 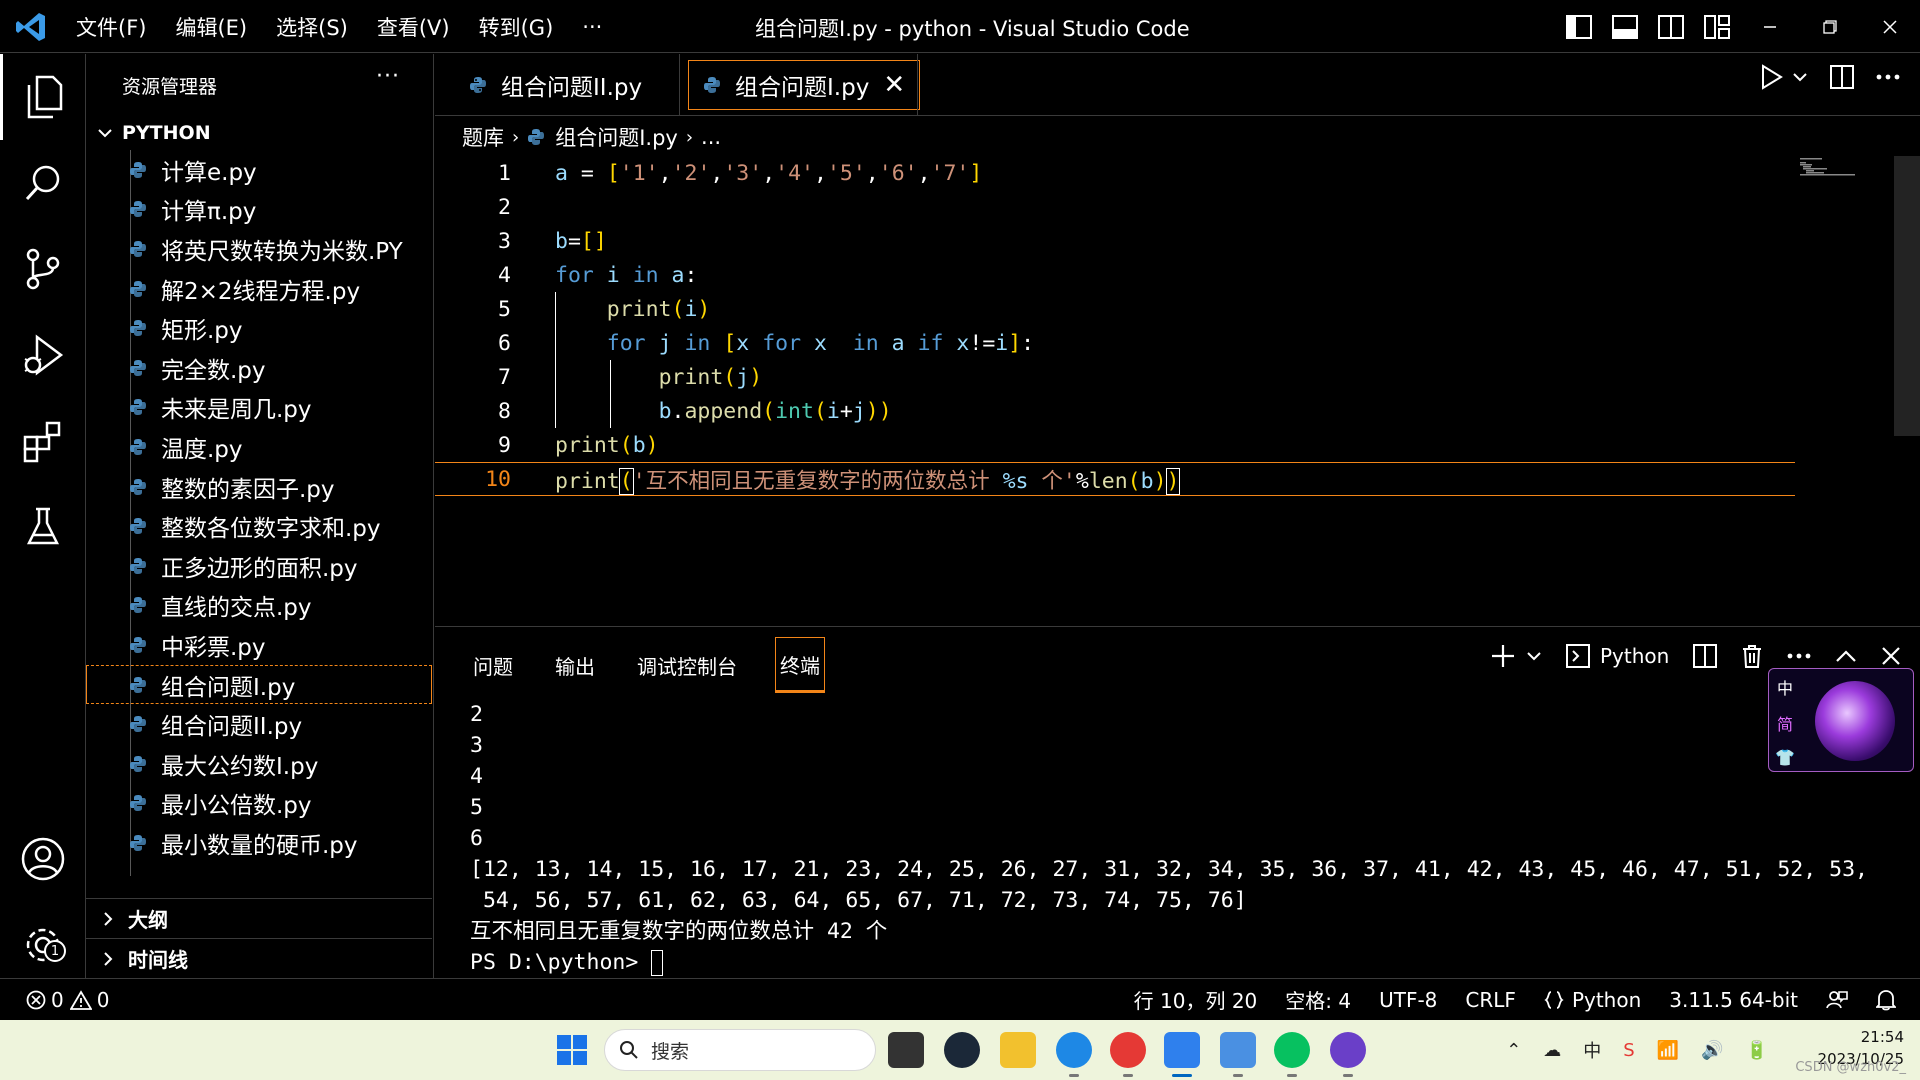 I want to click on steam-icon, so click(x=962, y=1050).